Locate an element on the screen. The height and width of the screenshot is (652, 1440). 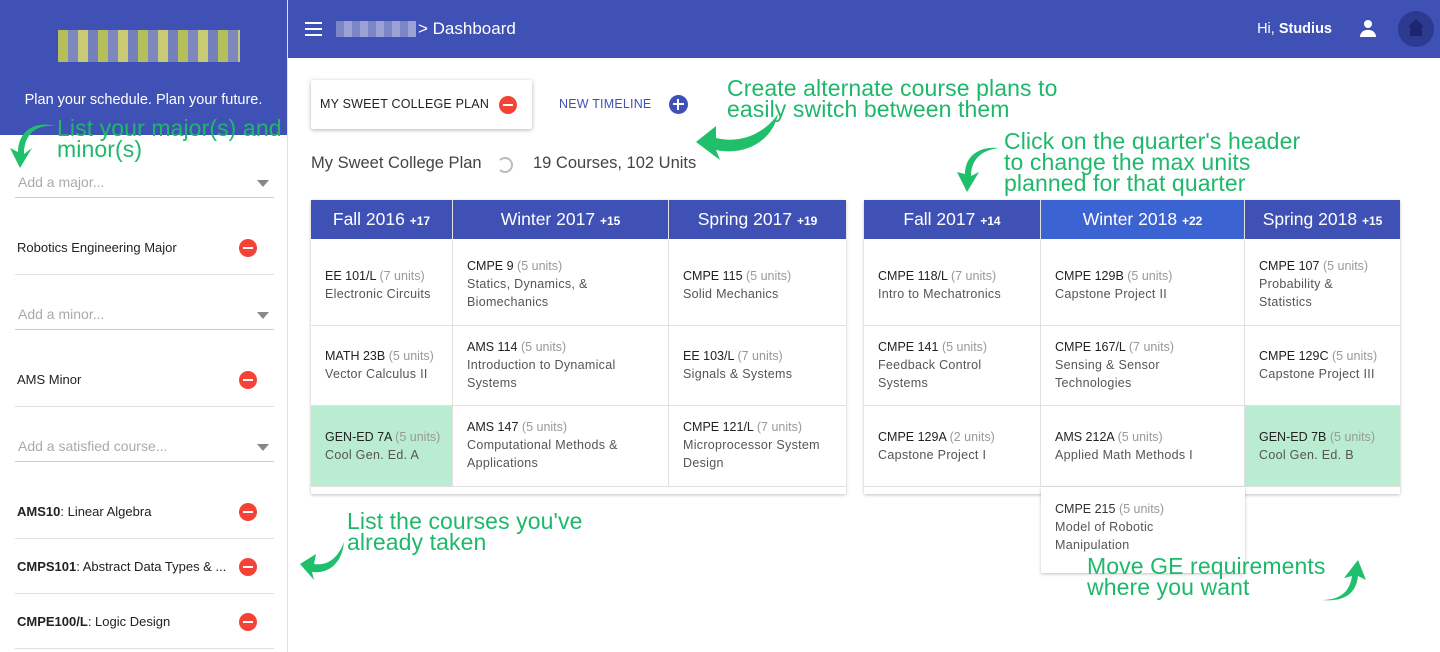
course-code: CMPS101 is located at coordinates (47, 566).